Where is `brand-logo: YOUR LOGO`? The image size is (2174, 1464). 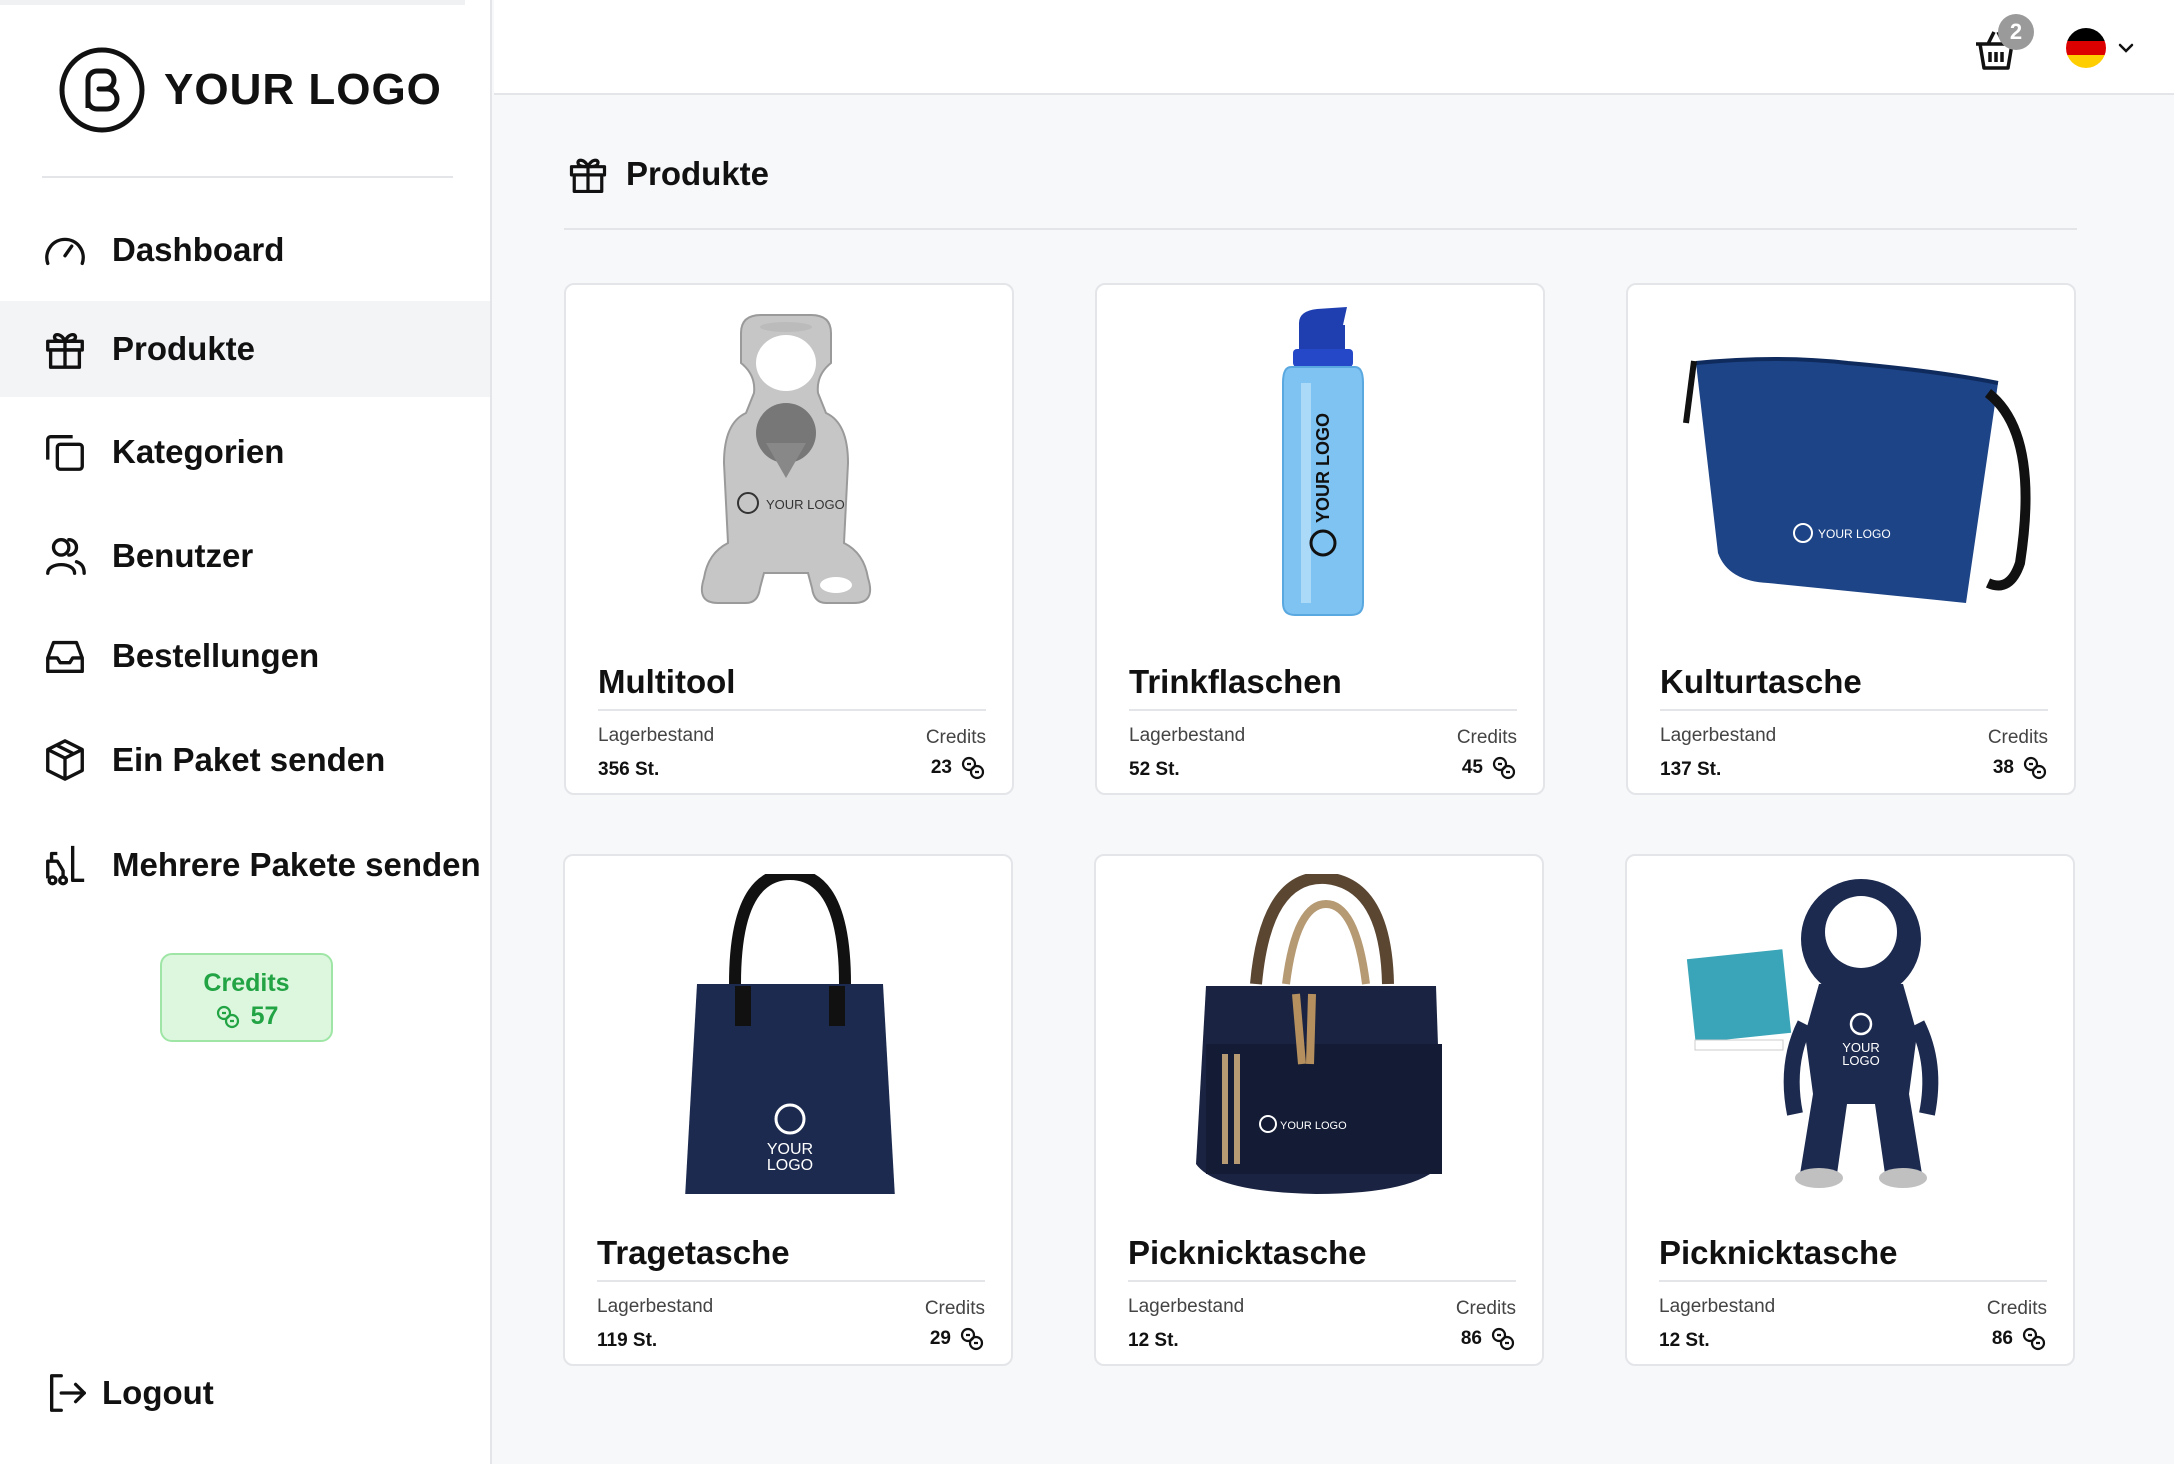 brand-logo: YOUR LOGO is located at coordinates (250, 90).